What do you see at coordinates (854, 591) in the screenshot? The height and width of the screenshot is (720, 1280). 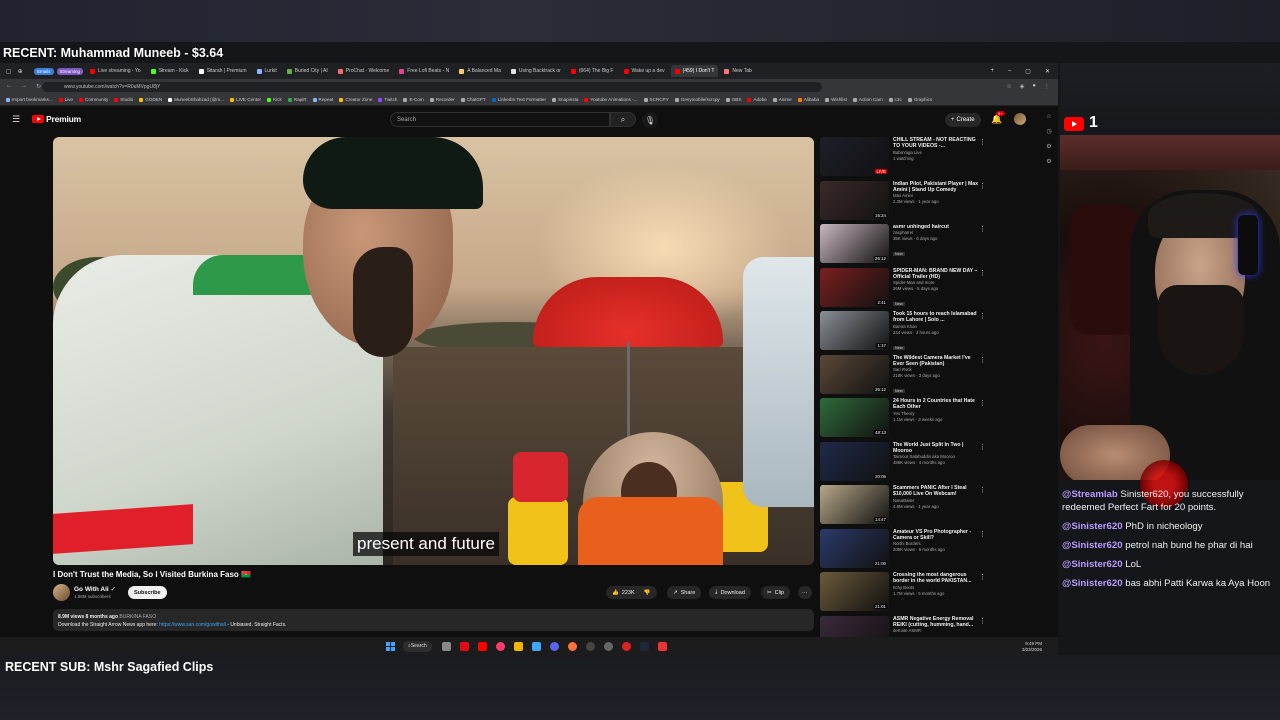 I see `recommendation-thumbnail: 21:01` at bounding box center [854, 591].